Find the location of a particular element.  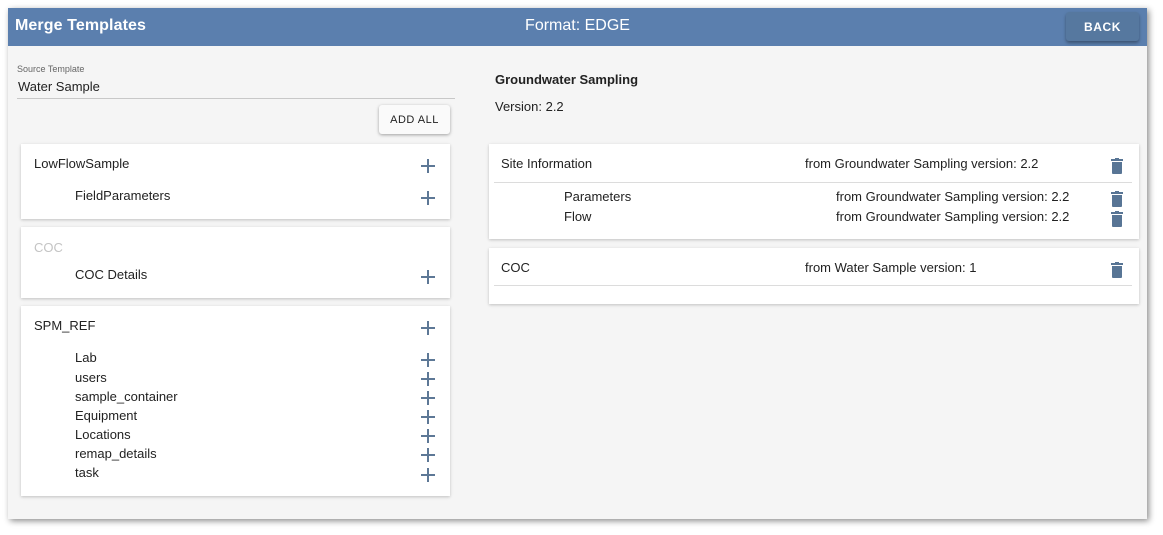

format-label: Format: EDGE is located at coordinates (577, 25).